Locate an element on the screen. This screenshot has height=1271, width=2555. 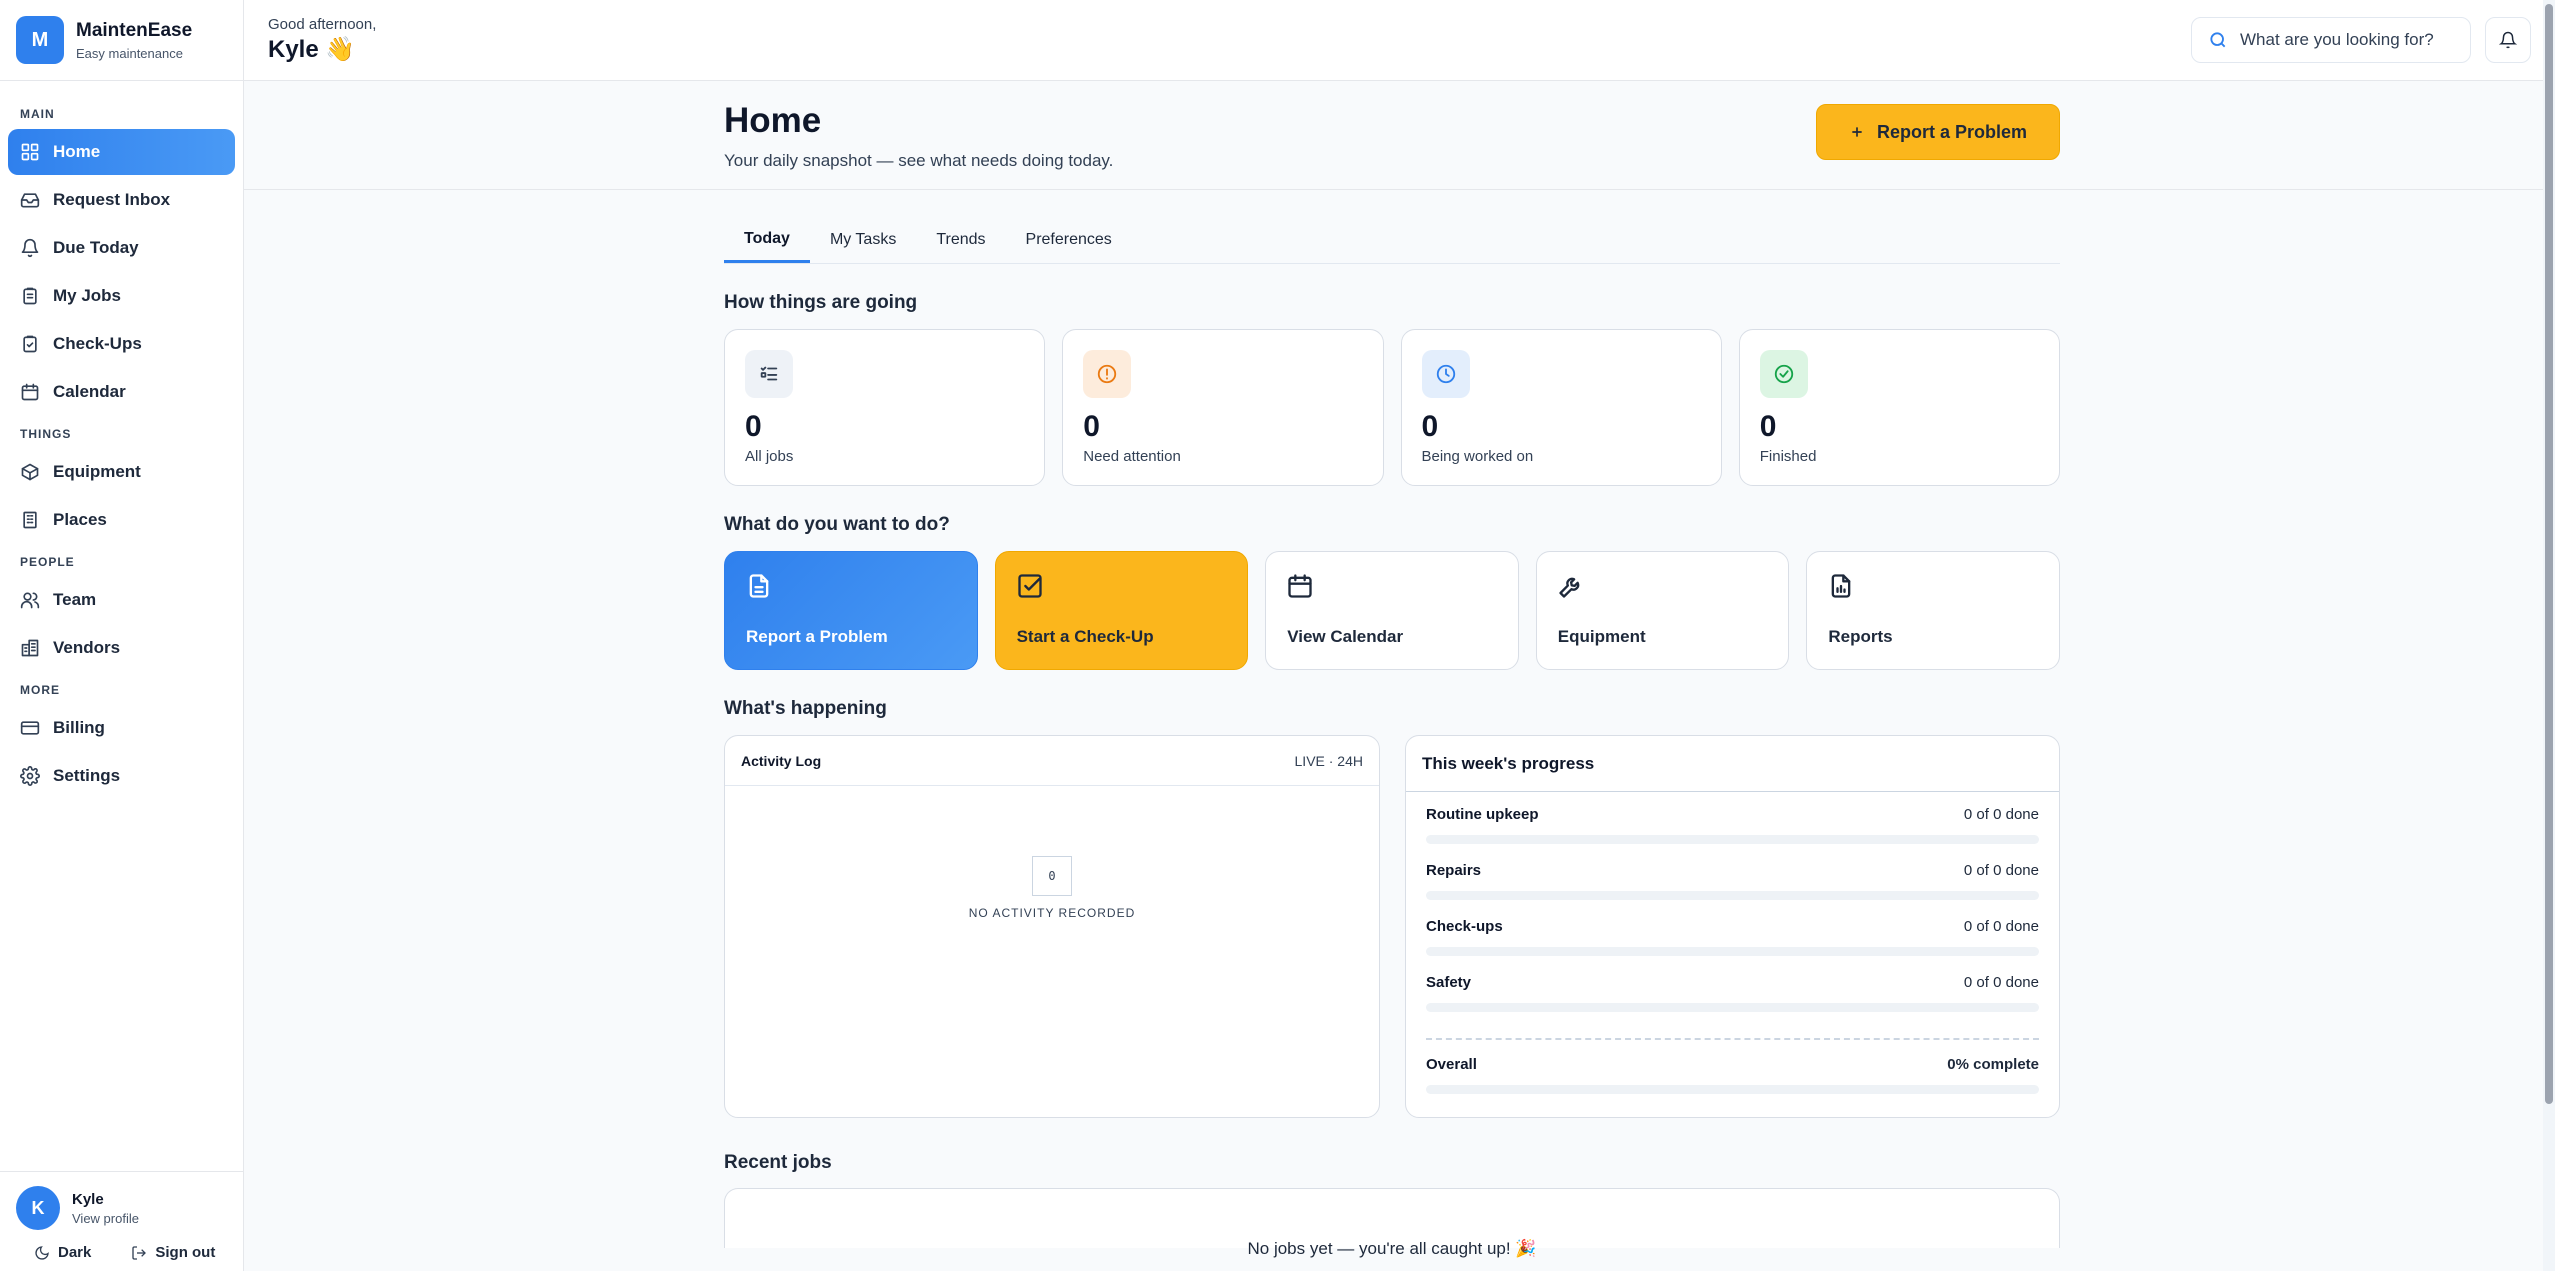
stat-card-finished: 0 Finished is located at coordinates (1899, 407).